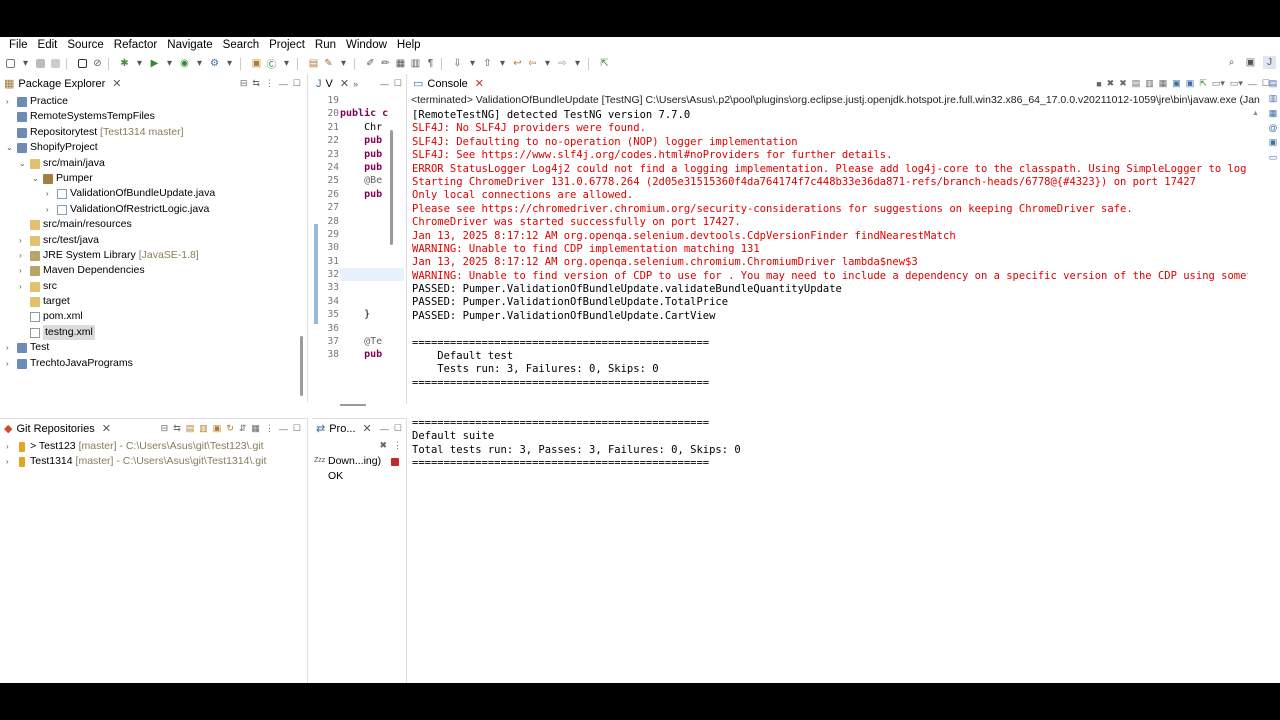  What do you see at coordinates (255, 428) in the screenshot?
I see `show-hierarchy-icon: ▦` at bounding box center [255, 428].